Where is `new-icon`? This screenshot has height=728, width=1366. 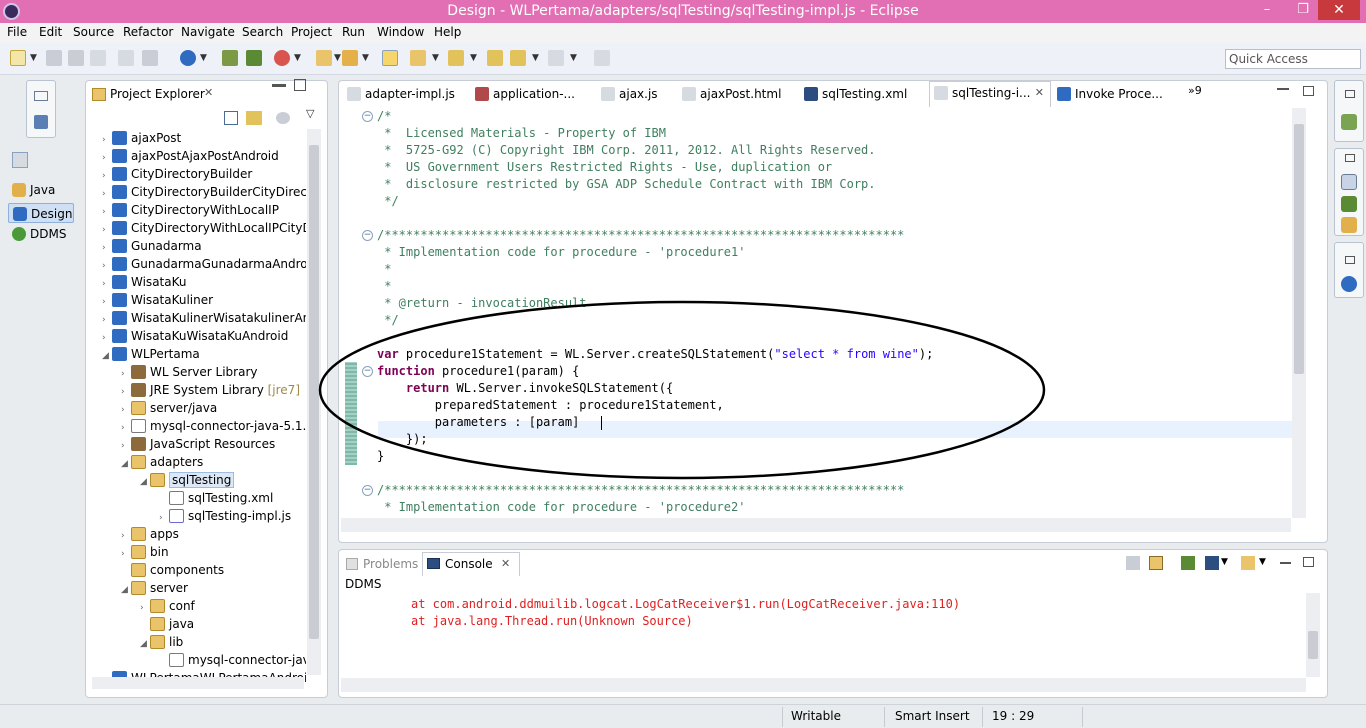 new-icon is located at coordinates (18, 58).